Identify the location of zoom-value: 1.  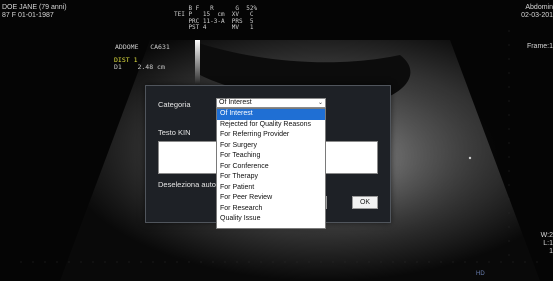
(551, 251).